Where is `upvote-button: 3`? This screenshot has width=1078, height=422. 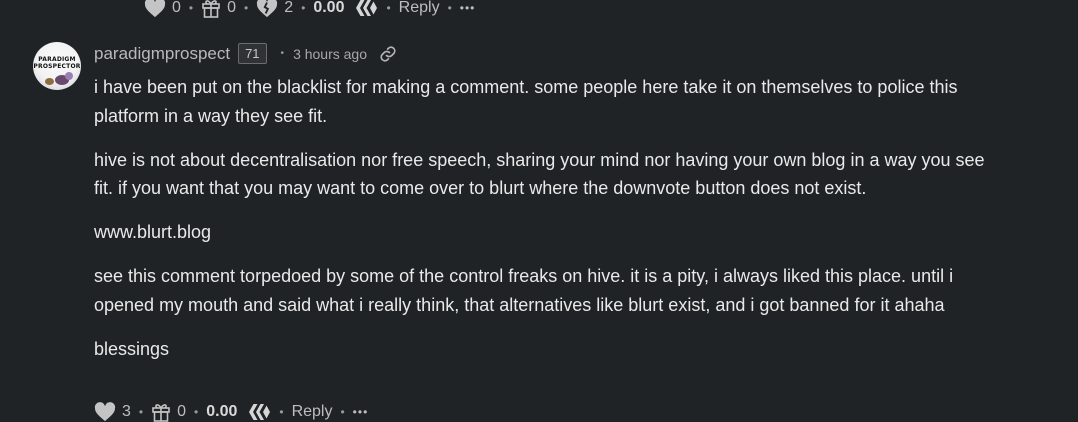
upvote-button: 3 is located at coordinates (112, 412).